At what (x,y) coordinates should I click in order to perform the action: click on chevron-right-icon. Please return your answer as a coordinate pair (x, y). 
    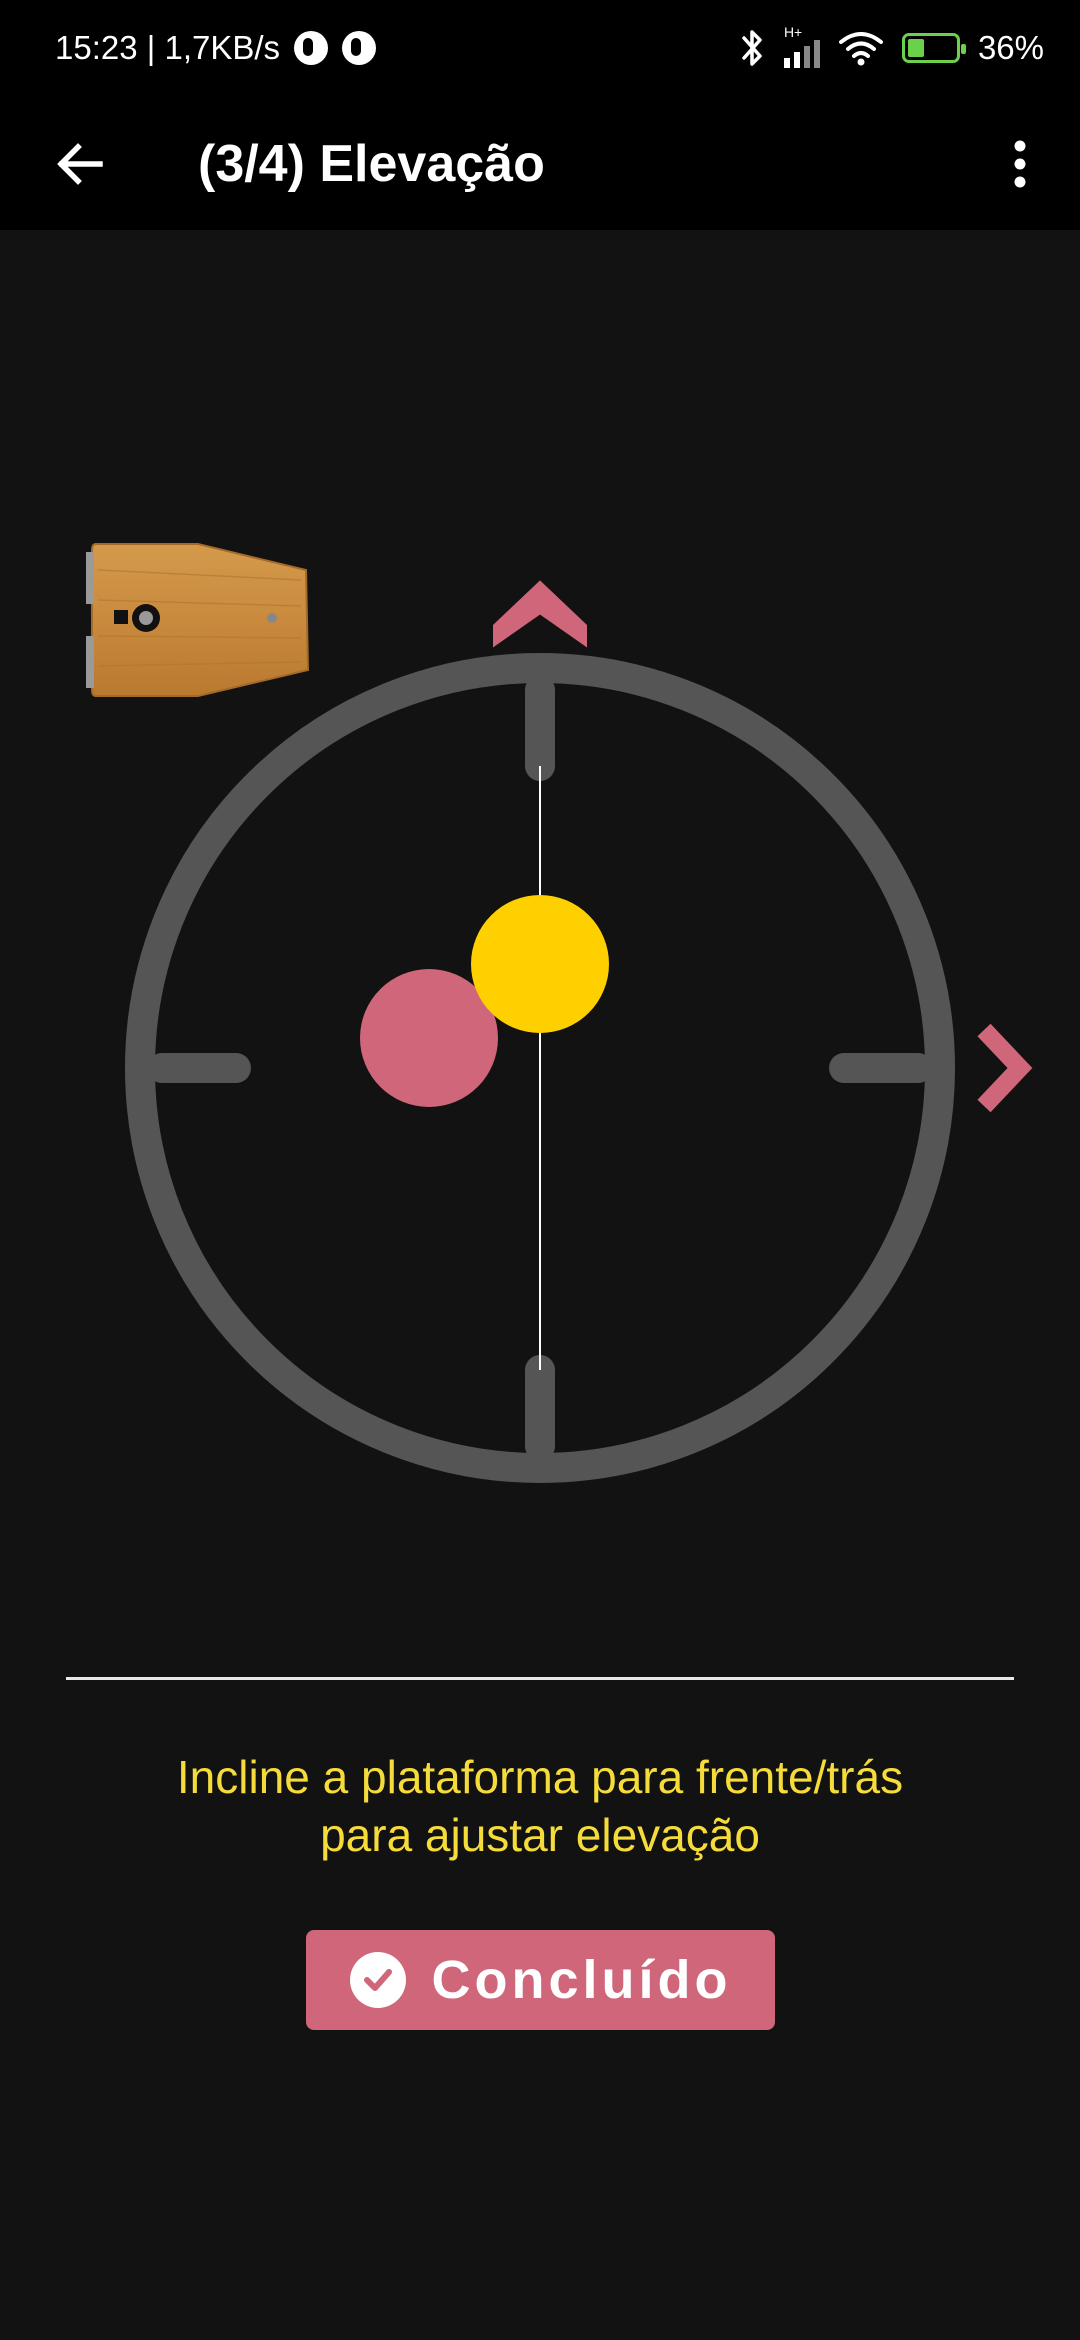
    Looking at the image, I should click on (1005, 1068).